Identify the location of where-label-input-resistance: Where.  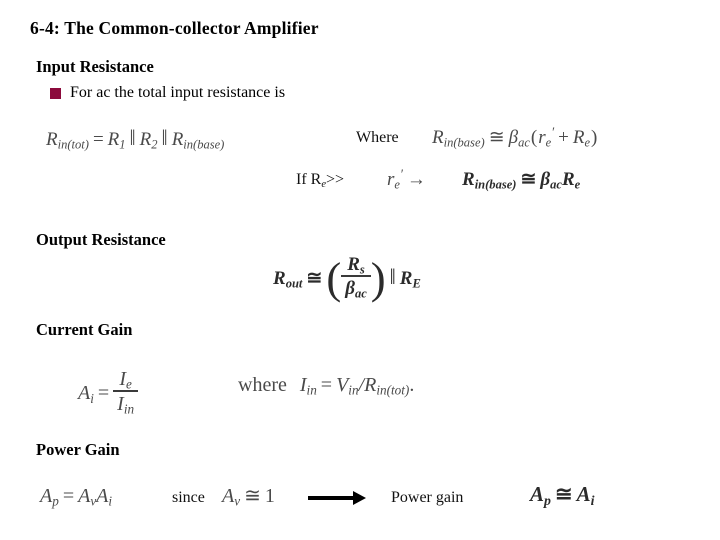
(377, 137).